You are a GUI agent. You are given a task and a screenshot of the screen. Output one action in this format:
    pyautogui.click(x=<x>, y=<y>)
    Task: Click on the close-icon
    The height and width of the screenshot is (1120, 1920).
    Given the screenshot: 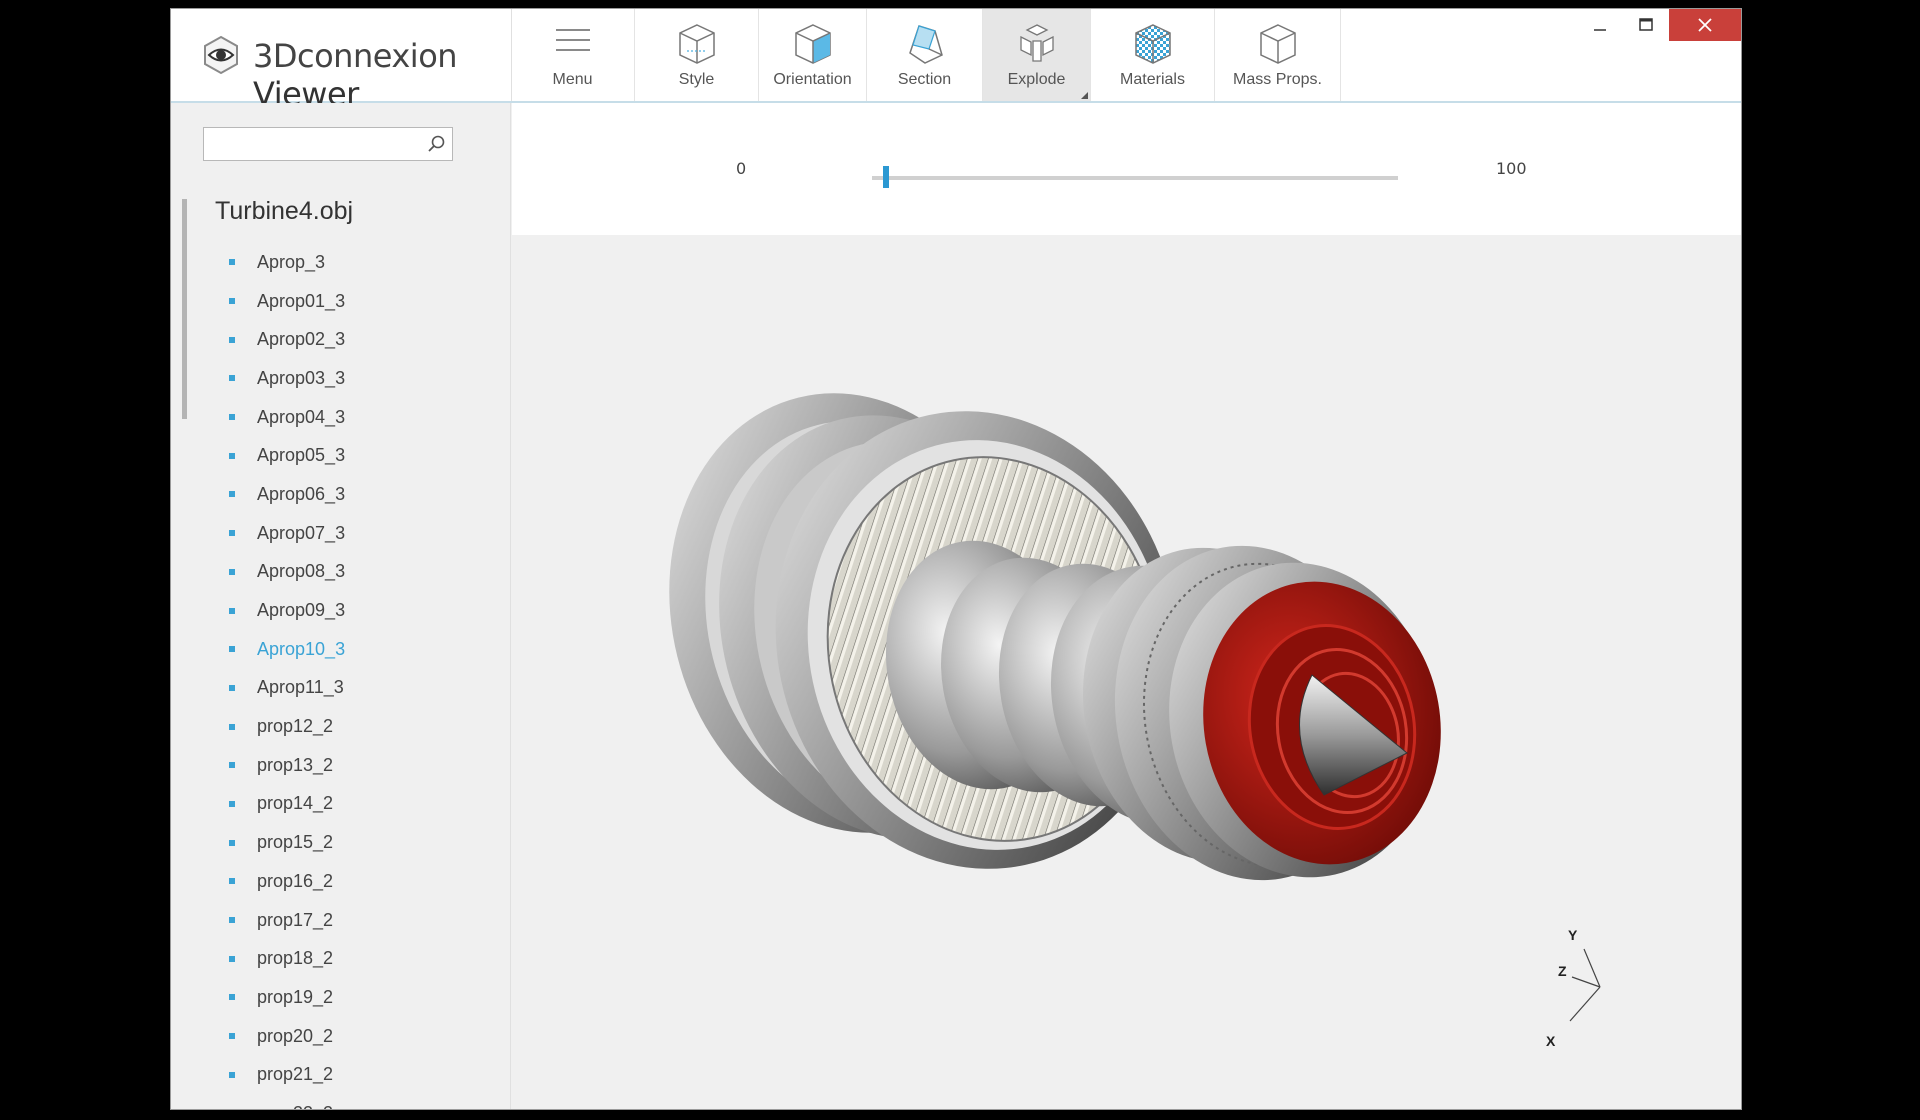 What is the action you would take?
    pyautogui.click(x=1705, y=25)
    